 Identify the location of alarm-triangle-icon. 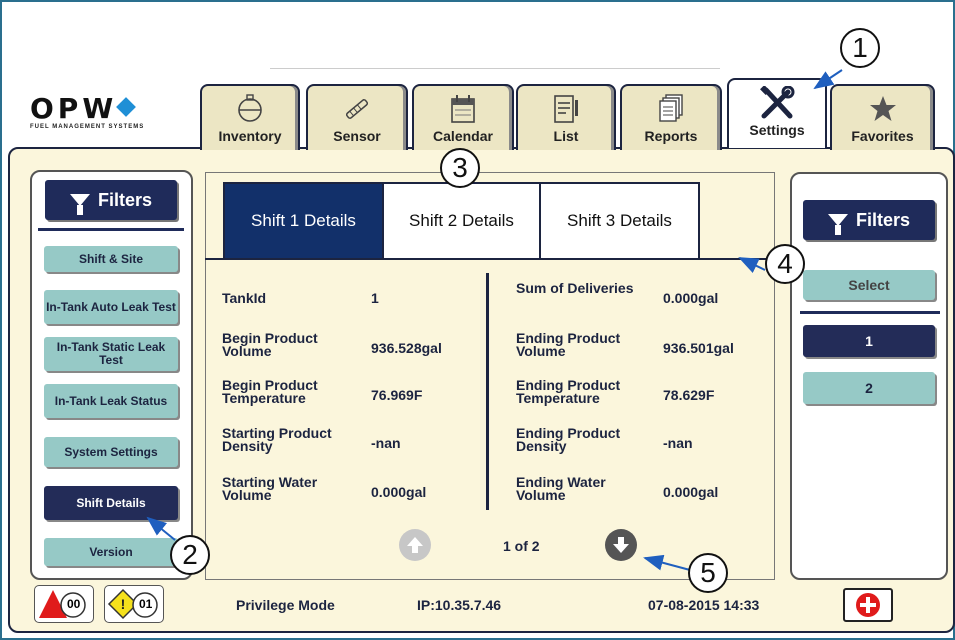
(62, 604).